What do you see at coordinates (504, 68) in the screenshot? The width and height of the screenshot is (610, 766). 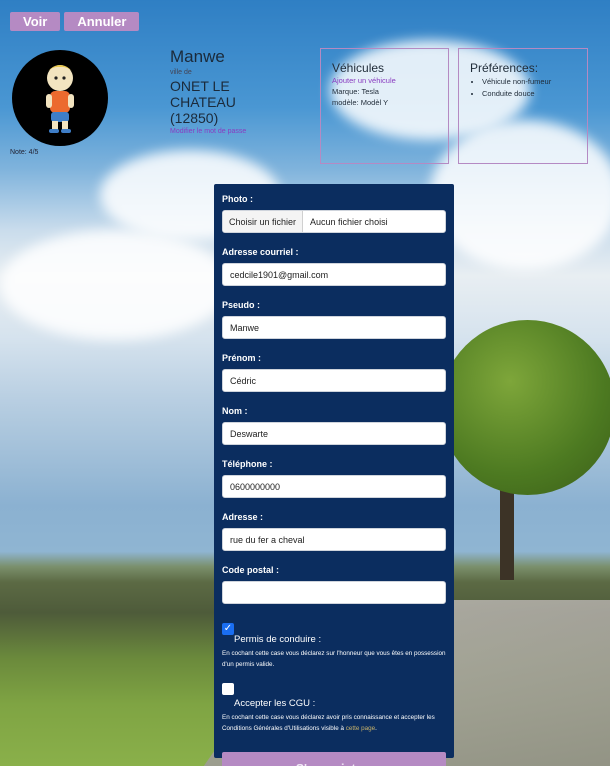 I see `preferences-title: Préférences:` at bounding box center [504, 68].